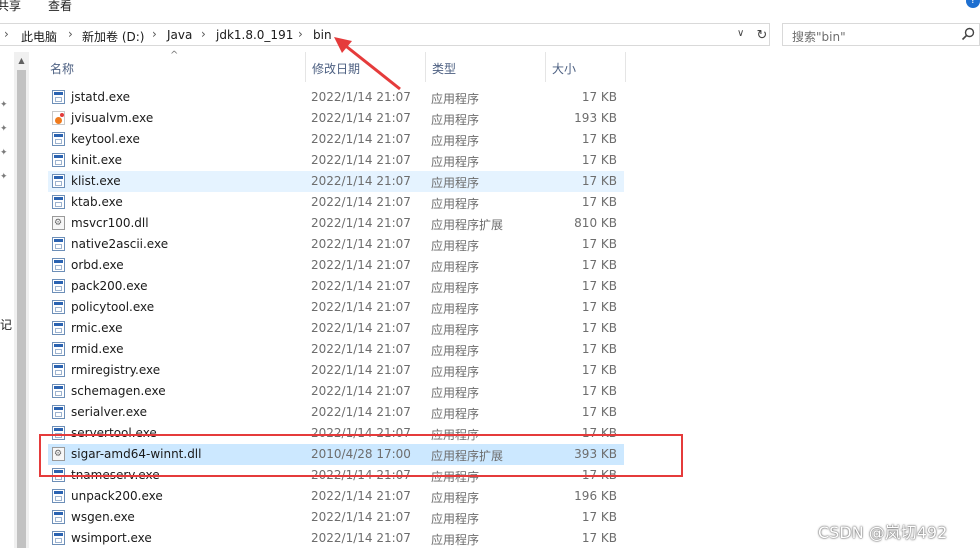  I want to click on file-name: rmid.exe, so click(97, 349).